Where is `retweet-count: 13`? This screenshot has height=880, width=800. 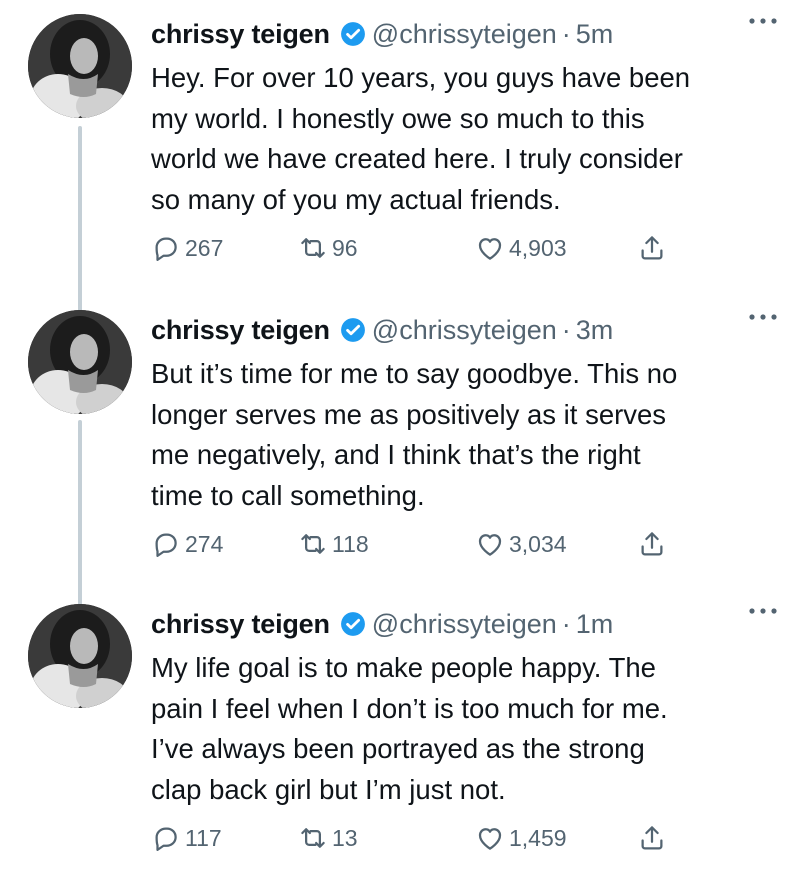 retweet-count: 13 is located at coordinates (345, 837).